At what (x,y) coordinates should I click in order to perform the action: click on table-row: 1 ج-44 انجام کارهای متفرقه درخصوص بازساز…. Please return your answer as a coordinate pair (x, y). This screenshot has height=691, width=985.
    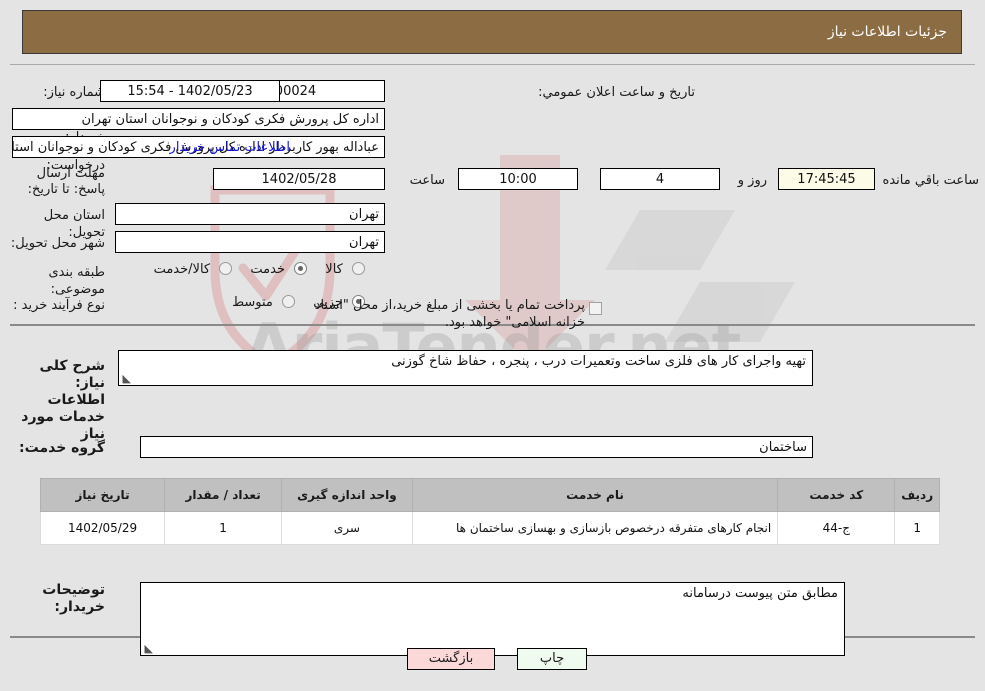
    Looking at the image, I should click on (489, 528).